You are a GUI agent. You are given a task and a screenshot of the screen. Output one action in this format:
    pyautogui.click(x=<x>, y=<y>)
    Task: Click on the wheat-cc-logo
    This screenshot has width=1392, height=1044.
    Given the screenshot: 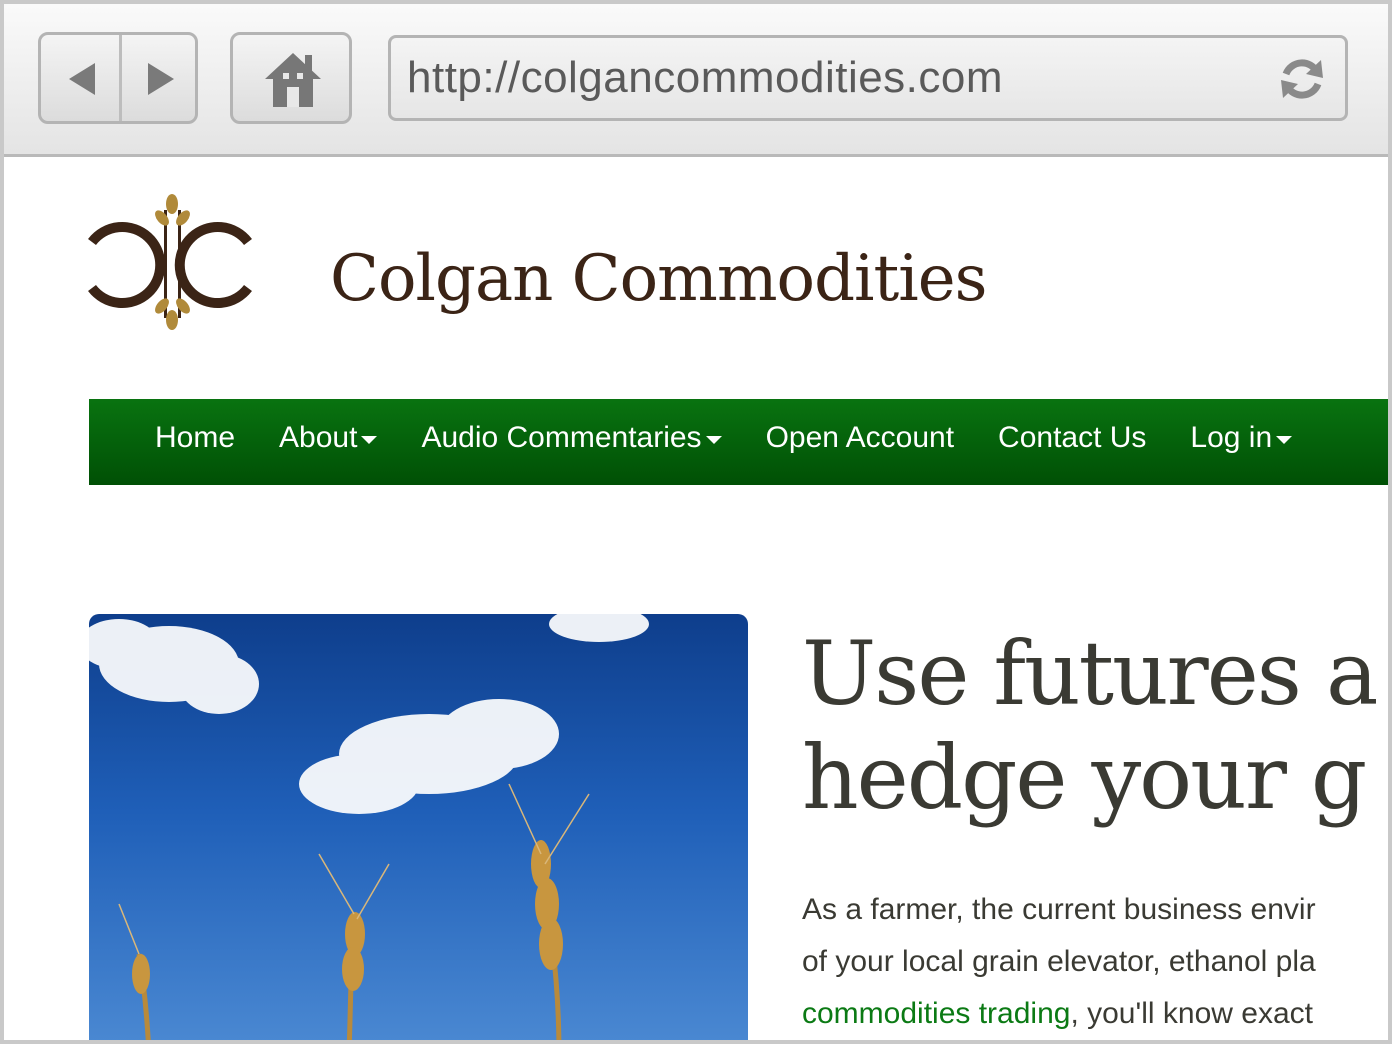 What is the action you would take?
    pyautogui.click(x=170, y=262)
    